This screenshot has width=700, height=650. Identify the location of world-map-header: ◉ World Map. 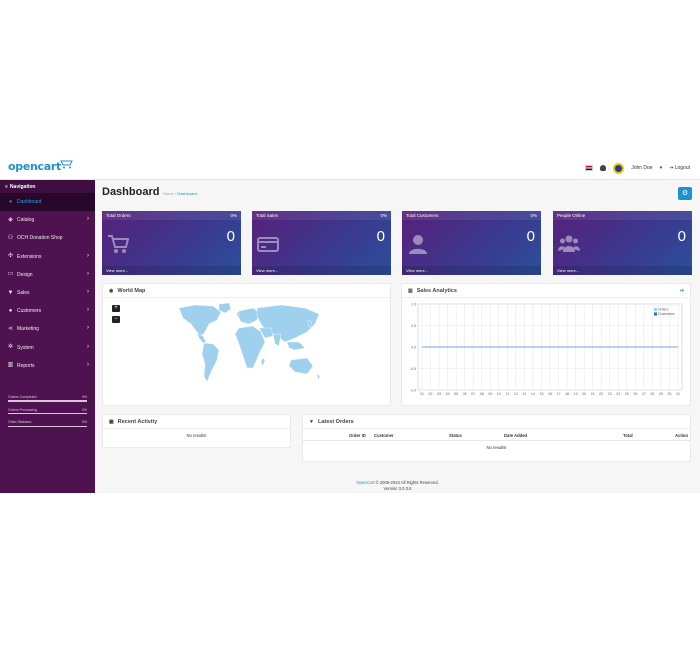
(246, 291).